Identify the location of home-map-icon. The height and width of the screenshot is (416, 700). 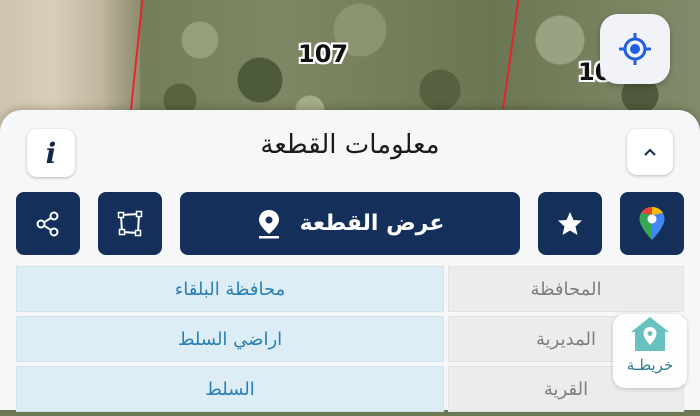
(650, 334).